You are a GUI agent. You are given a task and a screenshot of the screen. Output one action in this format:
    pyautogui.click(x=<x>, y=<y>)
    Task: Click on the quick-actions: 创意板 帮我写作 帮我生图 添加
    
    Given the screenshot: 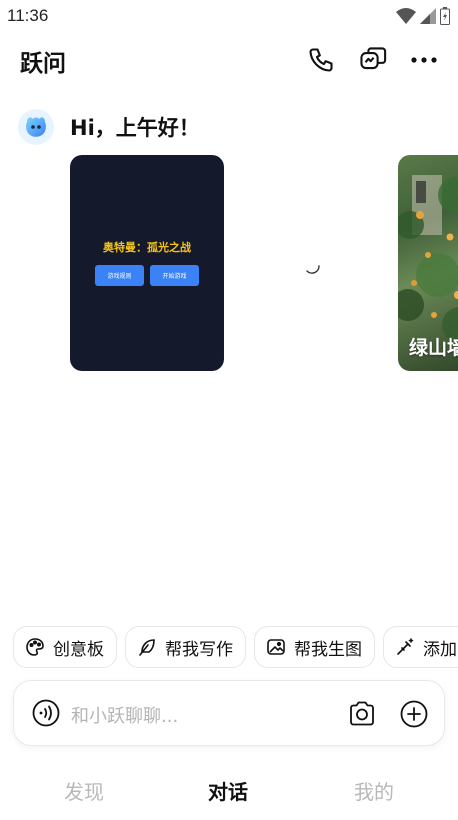 What is the action you would take?
    pyautogui.click(x=235, y=647)
    